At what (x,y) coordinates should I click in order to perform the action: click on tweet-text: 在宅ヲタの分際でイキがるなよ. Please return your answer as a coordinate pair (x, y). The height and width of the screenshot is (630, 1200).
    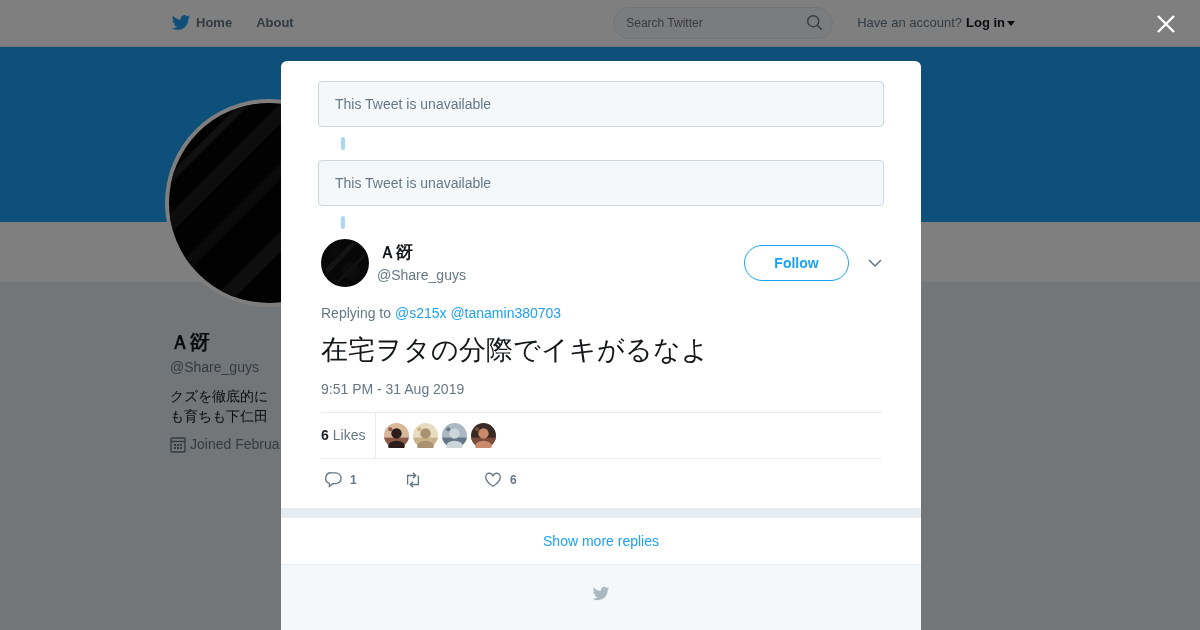
    Looking at the image, I should click on (515, 350).